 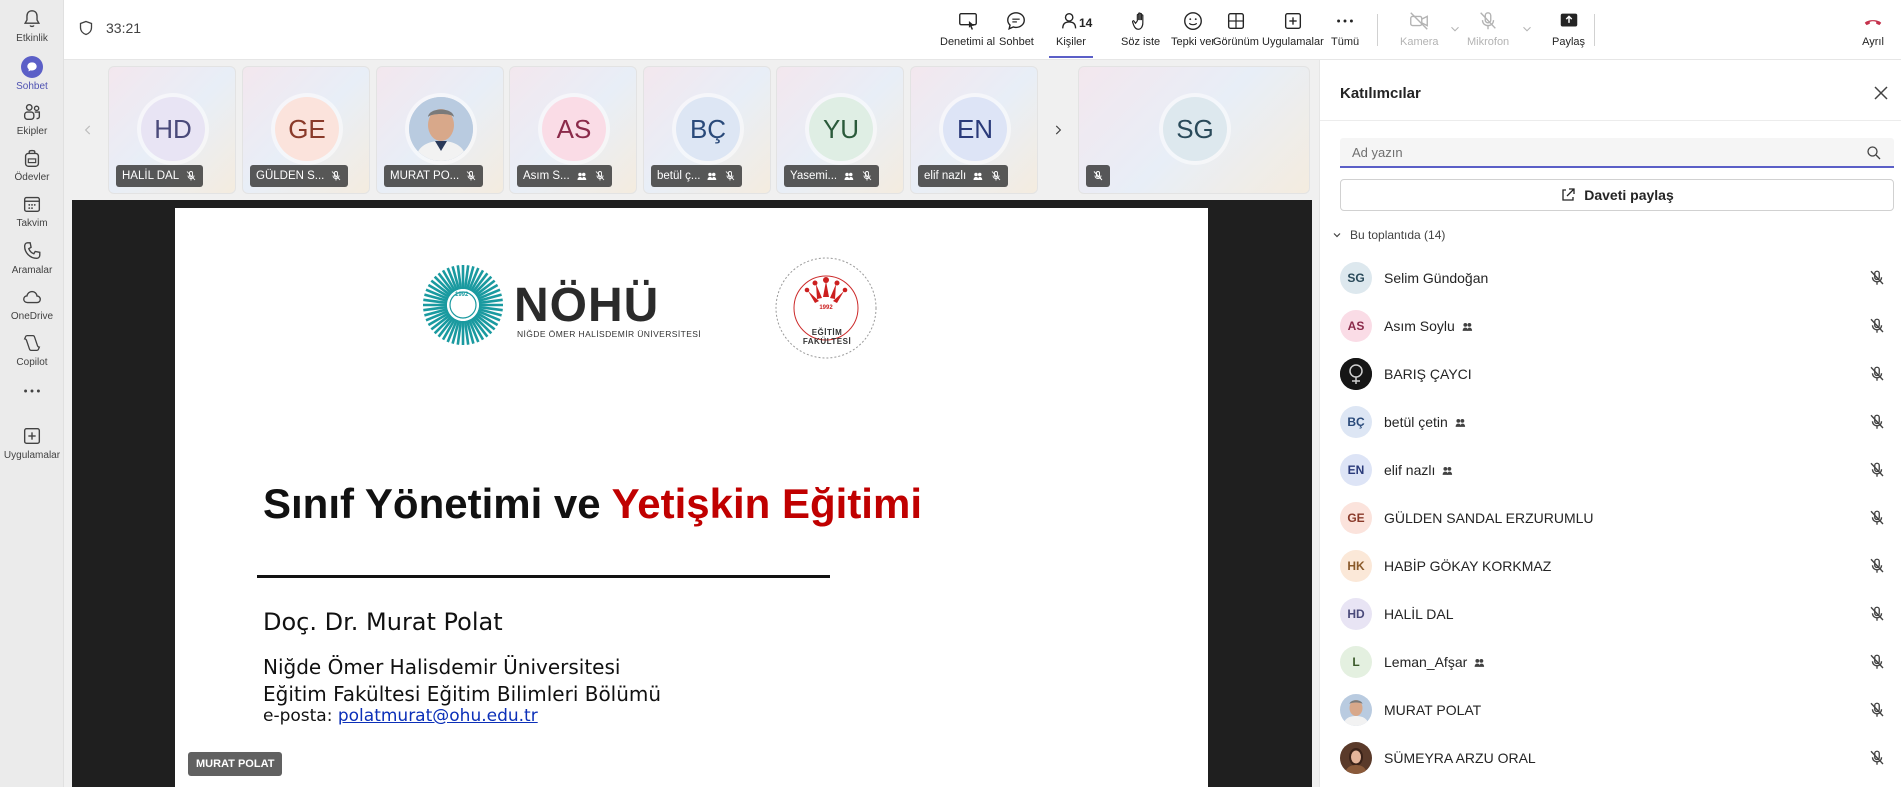 I want to click on apps-button: Uygulamalar, so click(x=1293, y=32).